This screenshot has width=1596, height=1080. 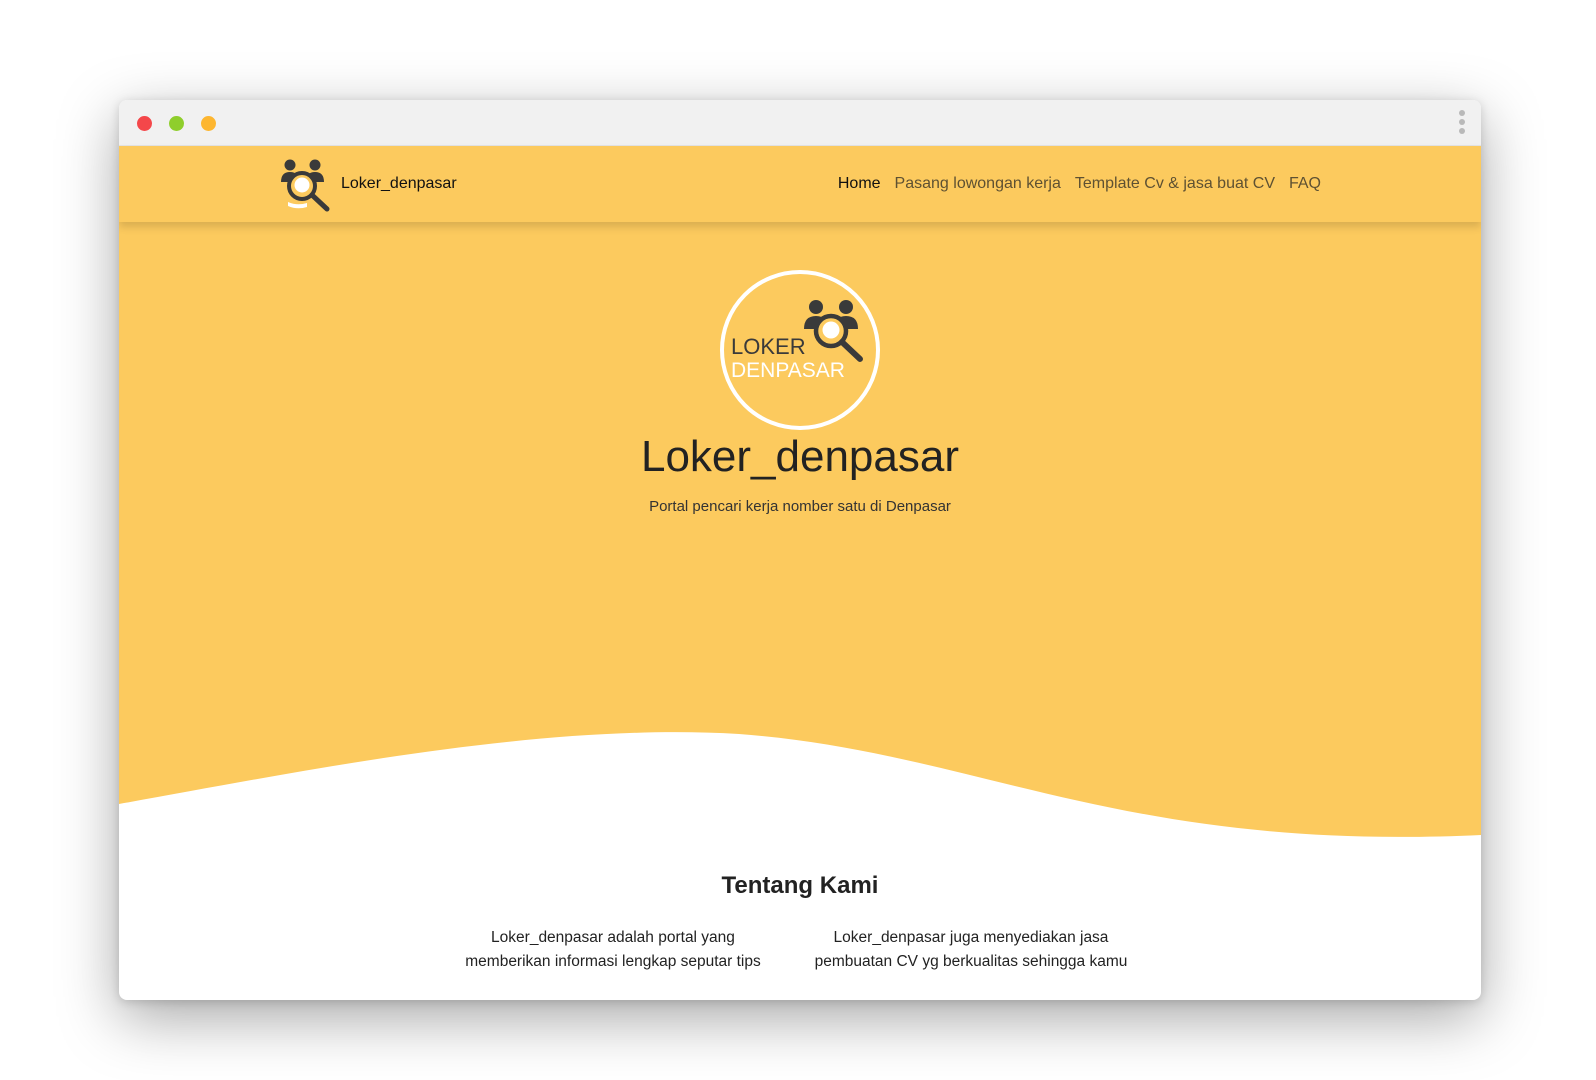 I want to click on kebab-menu-icon, so click(x=1462, y=124).